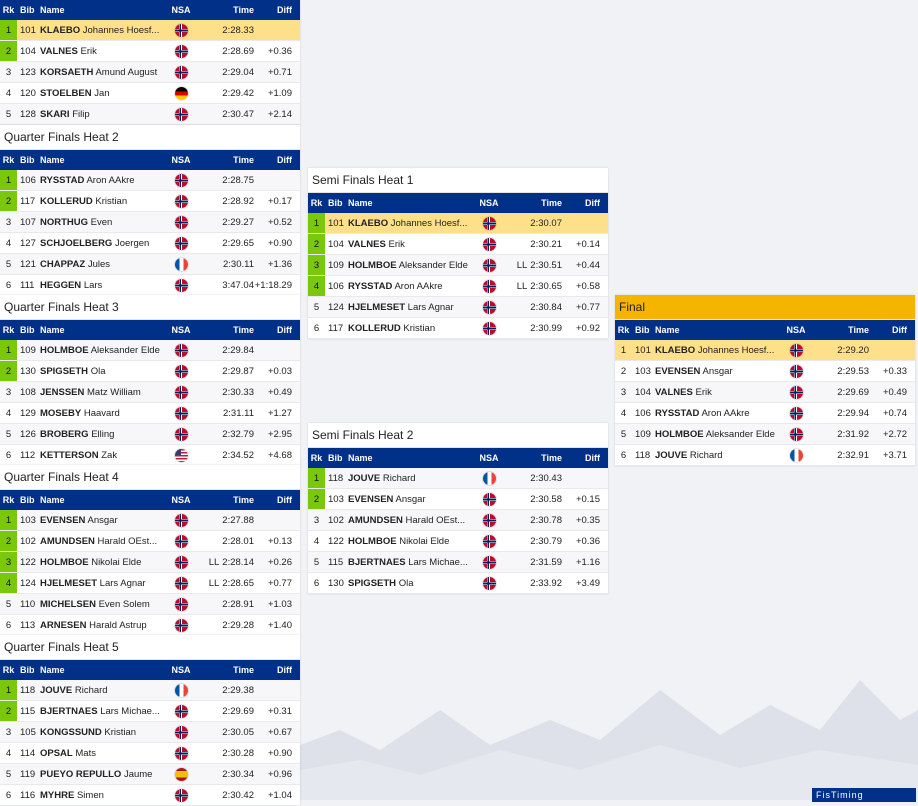 This screenshot has width=918, height=806. I want to click on athlete-row: 6 113 ARNESEN Harald Astrup 2:29.28 +1.40, so click(150, 625).